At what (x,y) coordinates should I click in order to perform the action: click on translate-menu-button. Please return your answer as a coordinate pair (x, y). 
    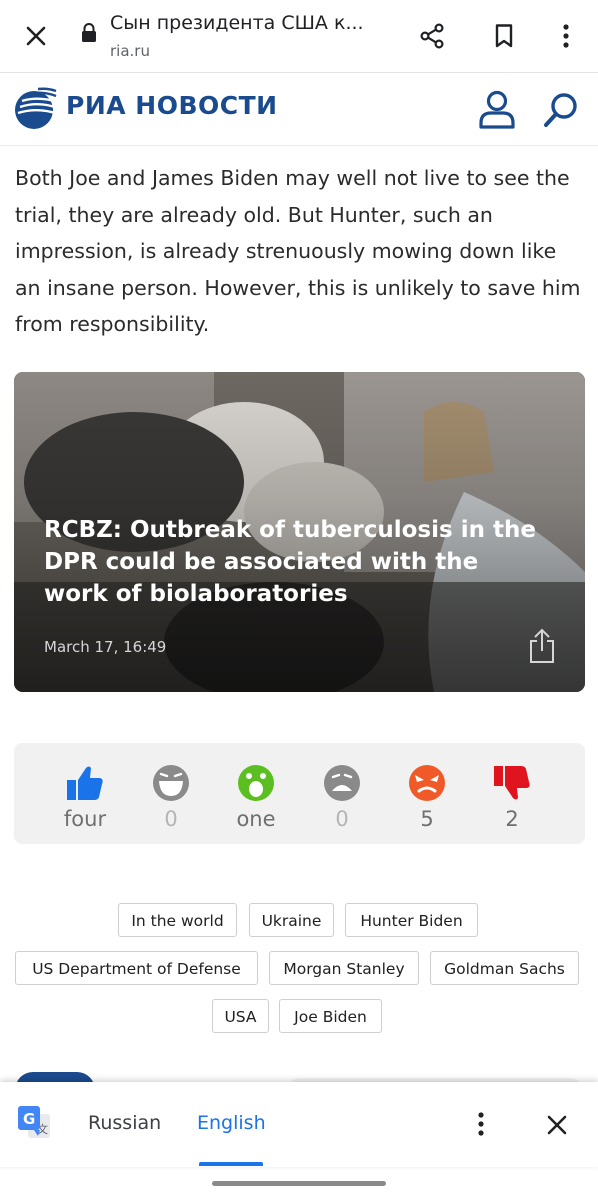
    Looking at the image, I should click on (481, 1124).